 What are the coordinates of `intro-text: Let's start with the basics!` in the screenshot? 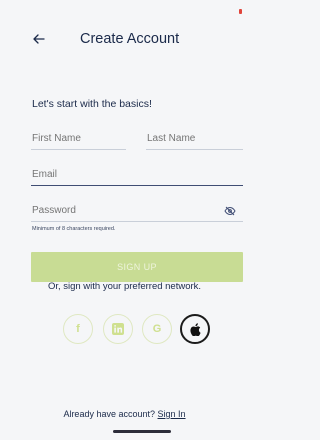 It's located at (92, 104).